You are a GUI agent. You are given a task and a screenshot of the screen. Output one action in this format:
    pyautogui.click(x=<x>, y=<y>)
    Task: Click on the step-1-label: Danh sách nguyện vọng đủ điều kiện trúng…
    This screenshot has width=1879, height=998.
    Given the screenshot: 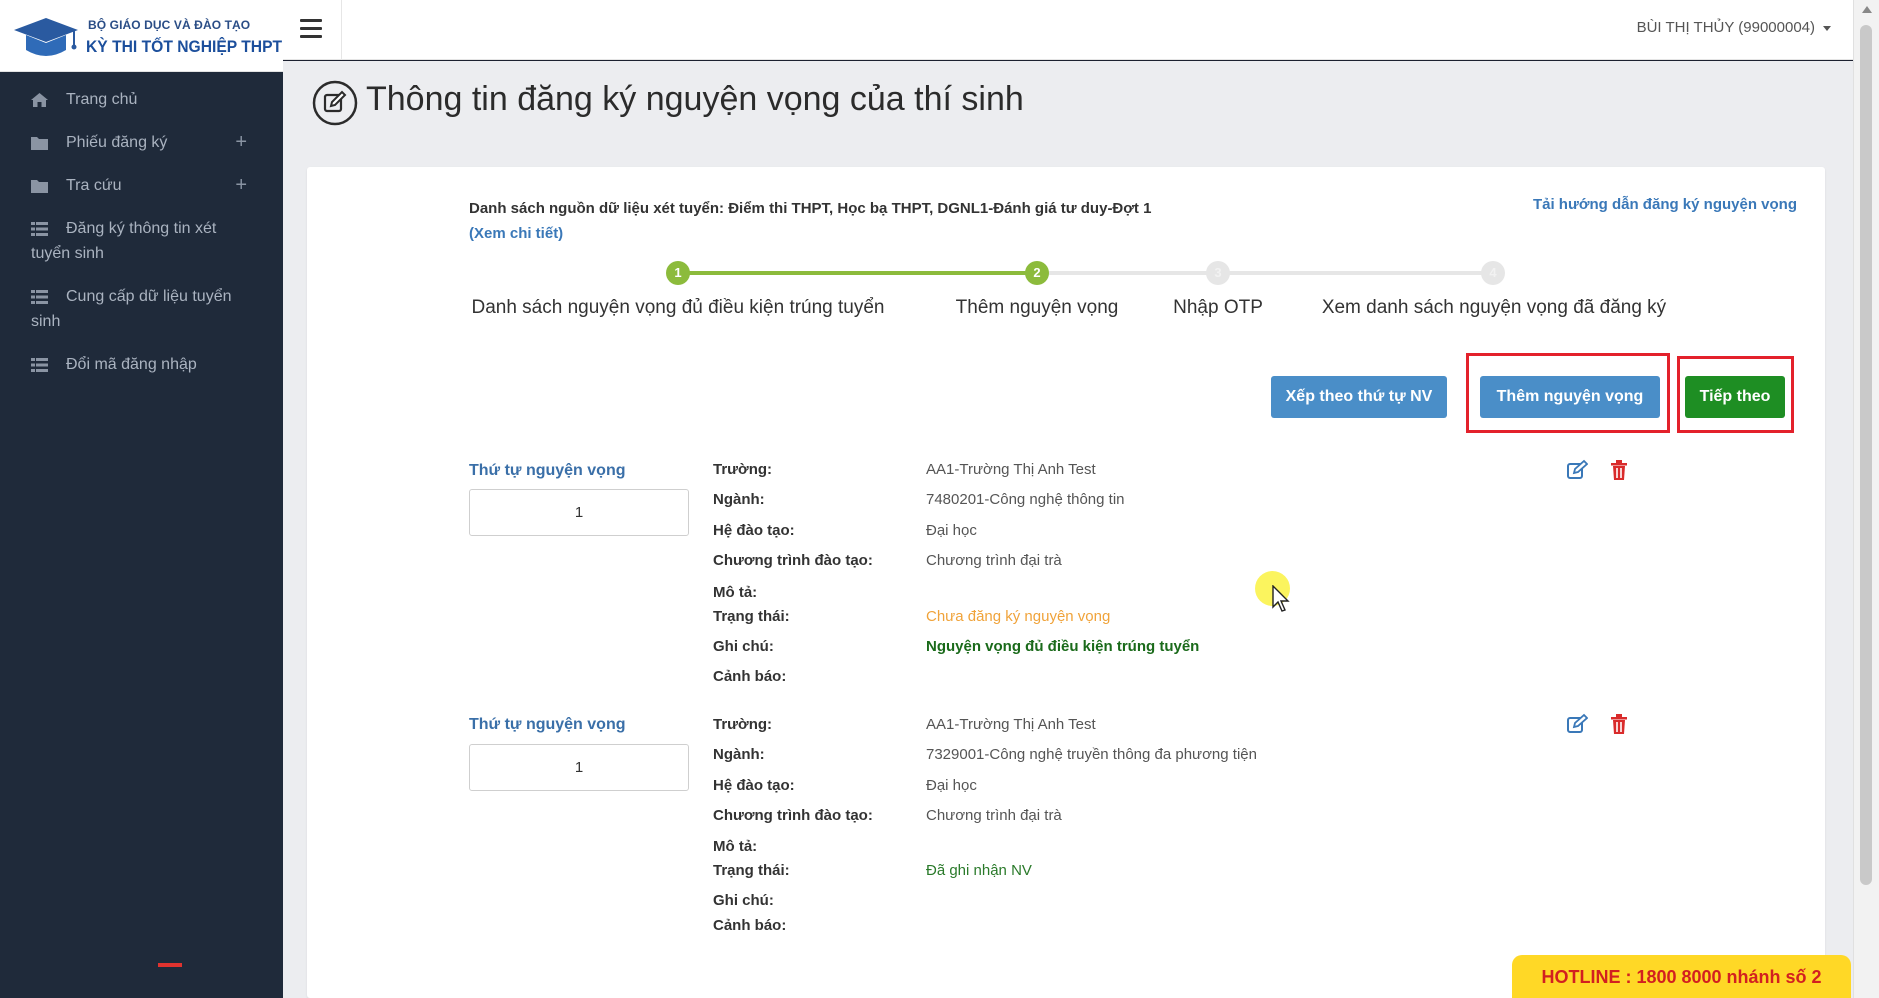 What is the action you would take?
    pyautogui.click(x=678, y=307)
    